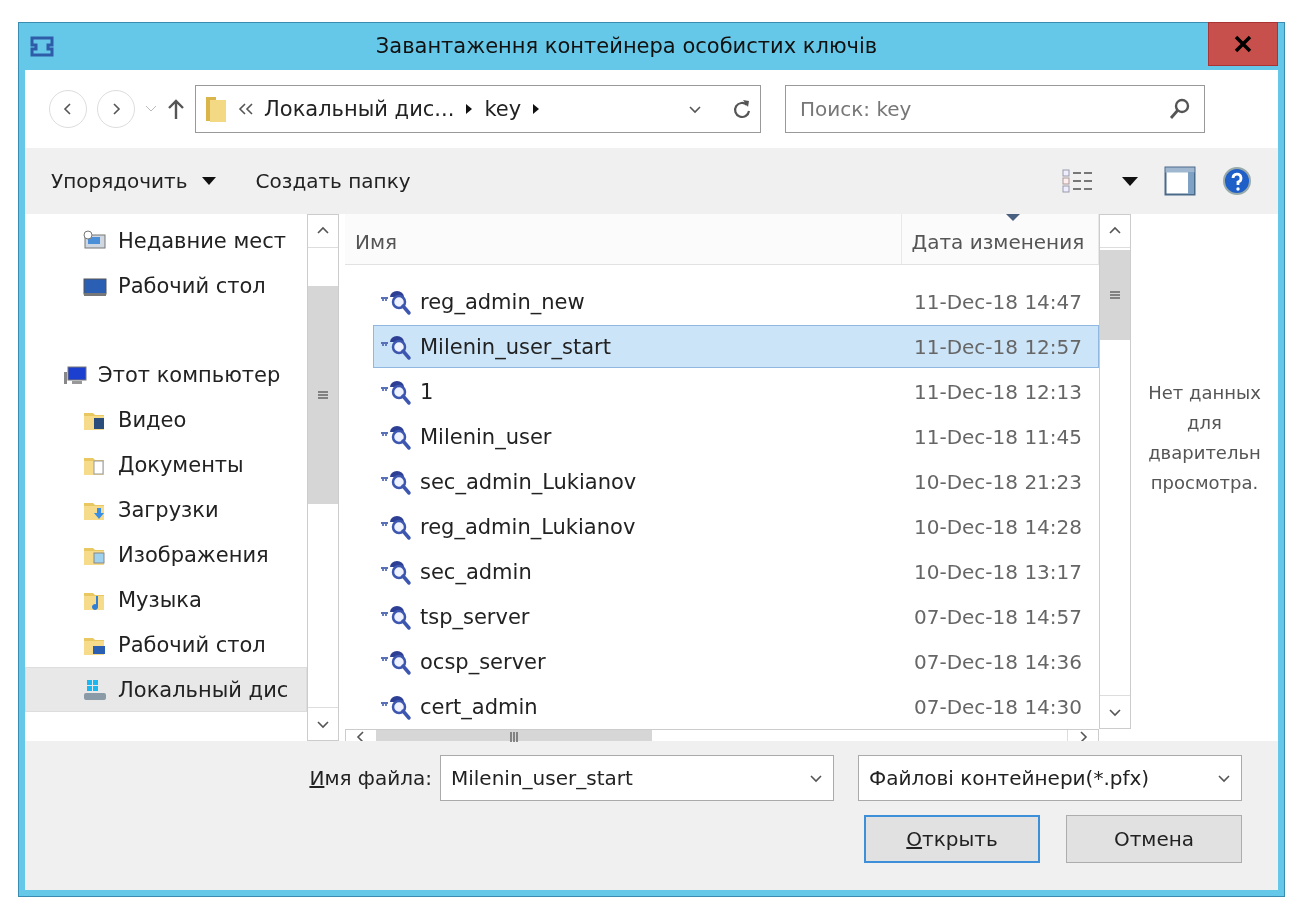 Image resolution: width=1299 pixels, height=906 pixels. I want to click on nav-item: Документы, so click(166, 464).